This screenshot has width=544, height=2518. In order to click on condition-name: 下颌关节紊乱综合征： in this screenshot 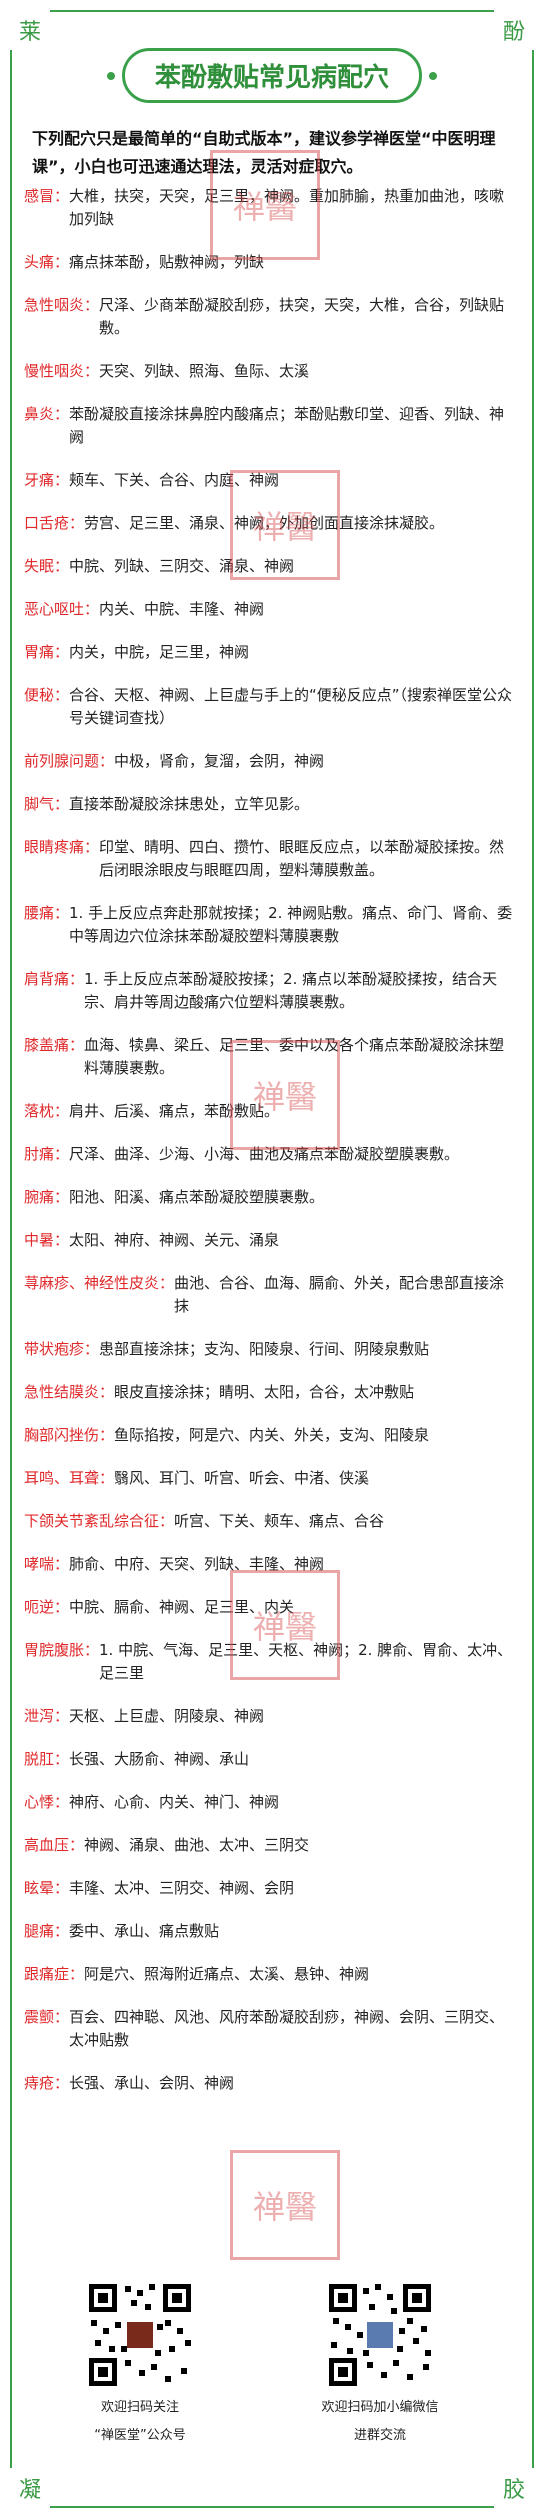, I will do `click(99, 1521)`.